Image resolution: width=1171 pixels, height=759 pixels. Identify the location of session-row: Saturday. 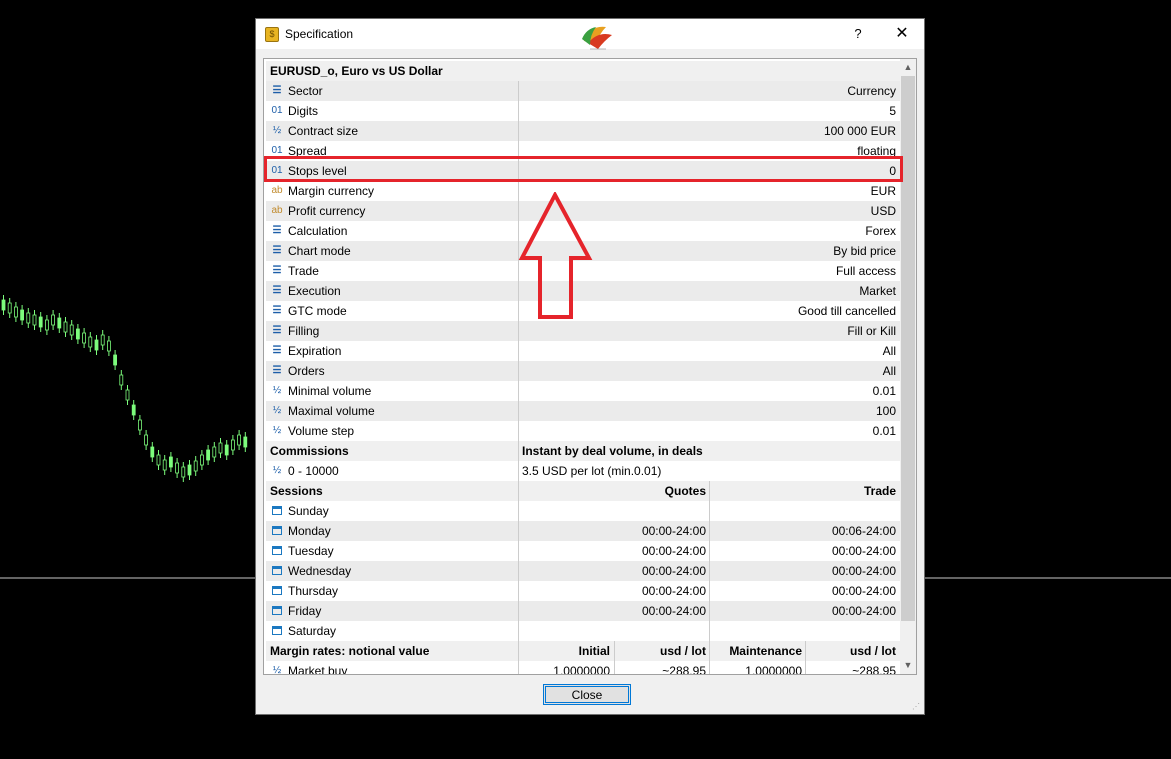
(583, 631).